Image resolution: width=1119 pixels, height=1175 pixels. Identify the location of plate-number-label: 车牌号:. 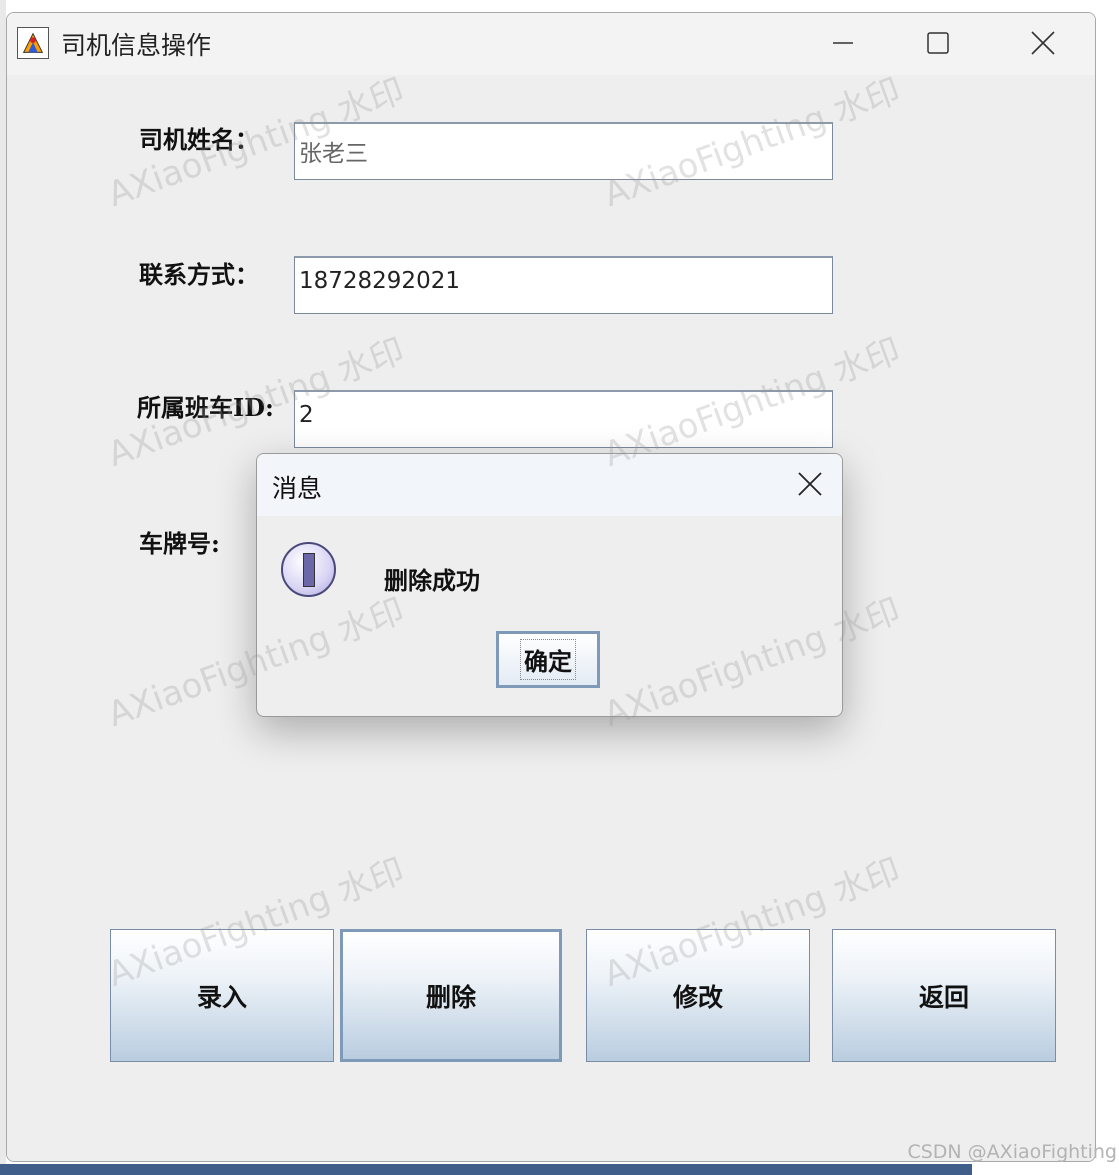
(179, 543).